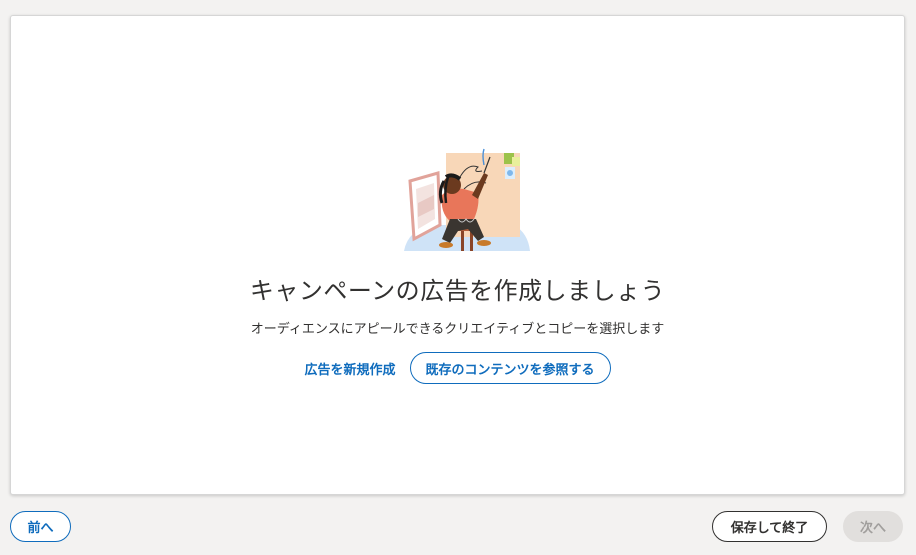 This screenshot has height=555, width=916. I want to click on page-subtitle: オーディエンスにアピールできるクリエイティブとコピーを選択します, so click(457, 329).